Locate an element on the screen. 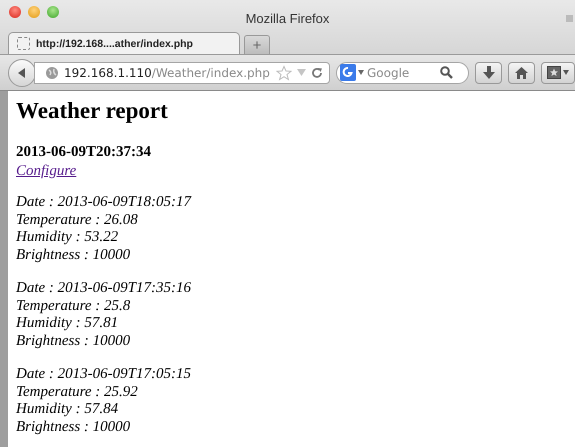 This screenshot has height=447, width=575. record-line: Date : 2013-06-09T17:05:15 is located at coordinates (103, 375).